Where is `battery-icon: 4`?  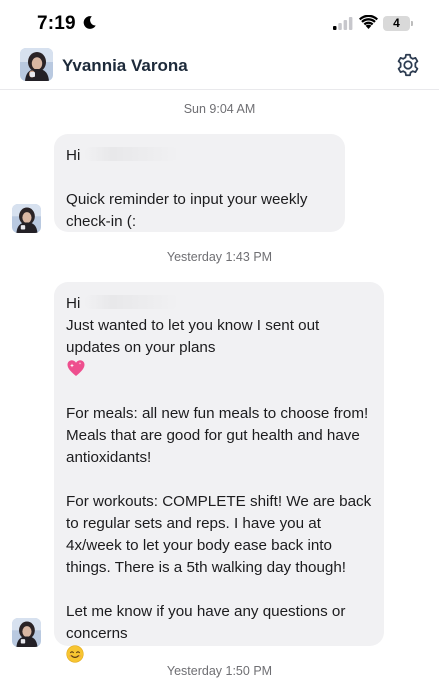
battery-icon: 4 is located at coordinates (398, 23).